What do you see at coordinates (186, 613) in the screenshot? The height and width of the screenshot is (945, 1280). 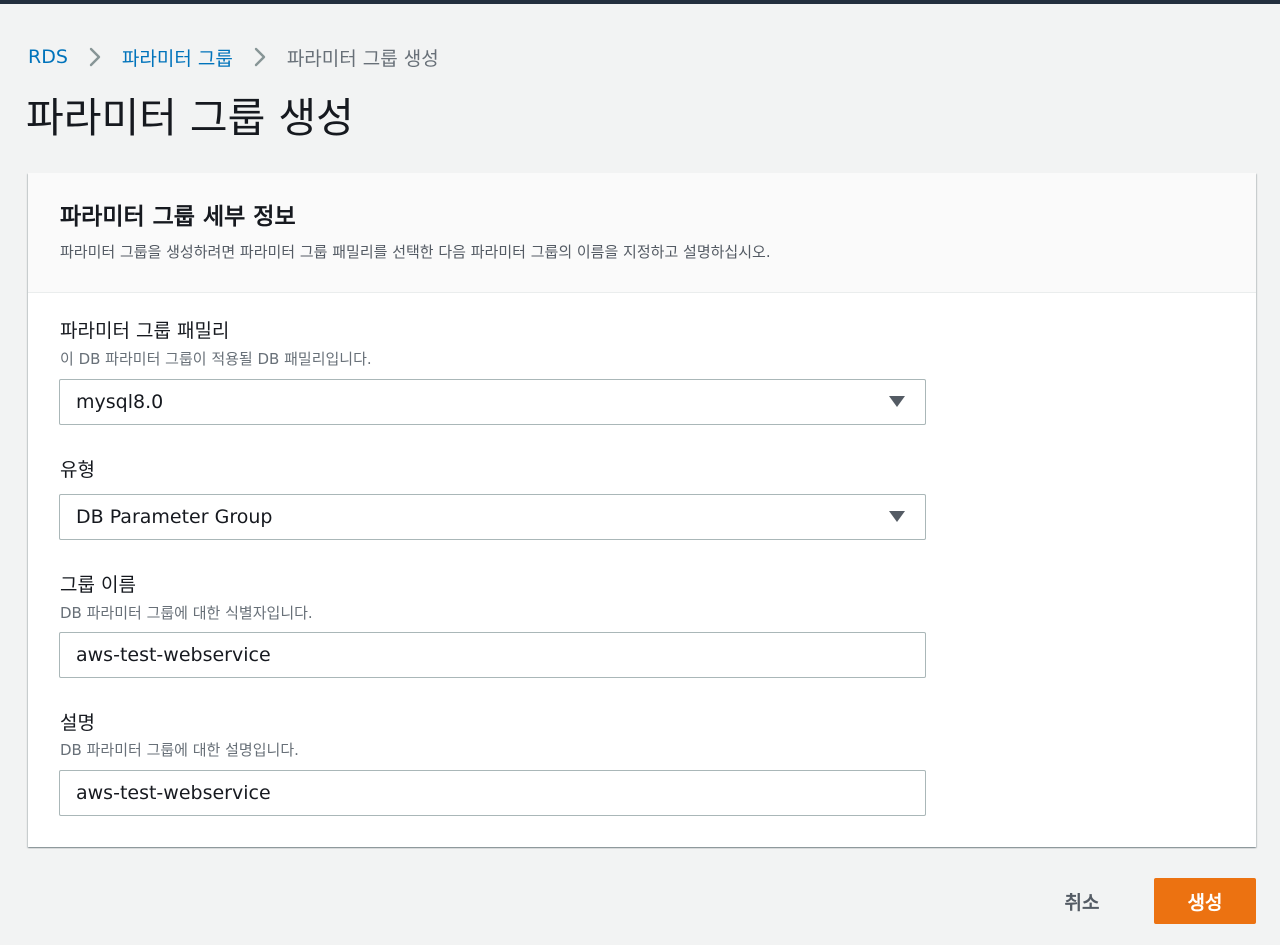 I see `group-name-description: DB 파라미터 그룹에 대한 식별자입니다.` at bounding box center [186, 613].